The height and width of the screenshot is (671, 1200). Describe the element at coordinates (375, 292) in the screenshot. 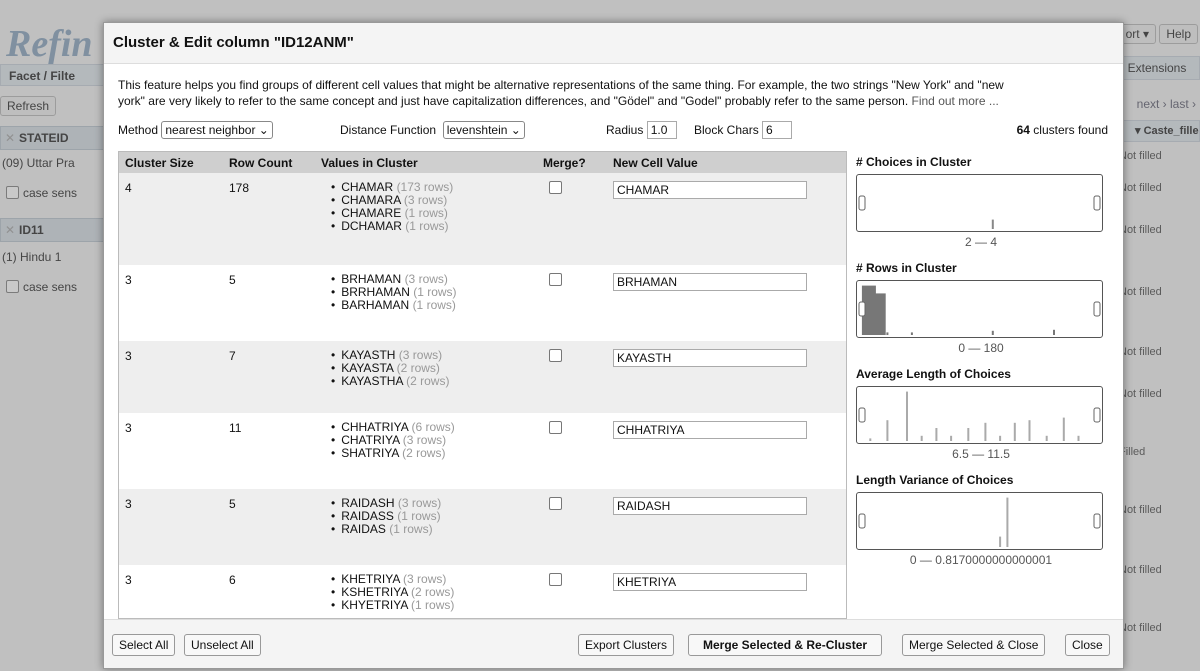

I see `cluster-value: BRRHAMAN` at that location.